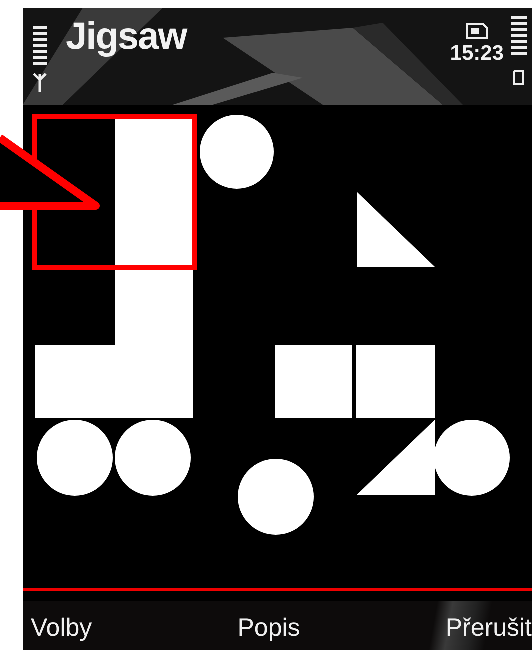 The image size is (532, 650). Describe the element at coordinates (40, 59) in the screenshot. I see `signal-strength-icon` at that location.